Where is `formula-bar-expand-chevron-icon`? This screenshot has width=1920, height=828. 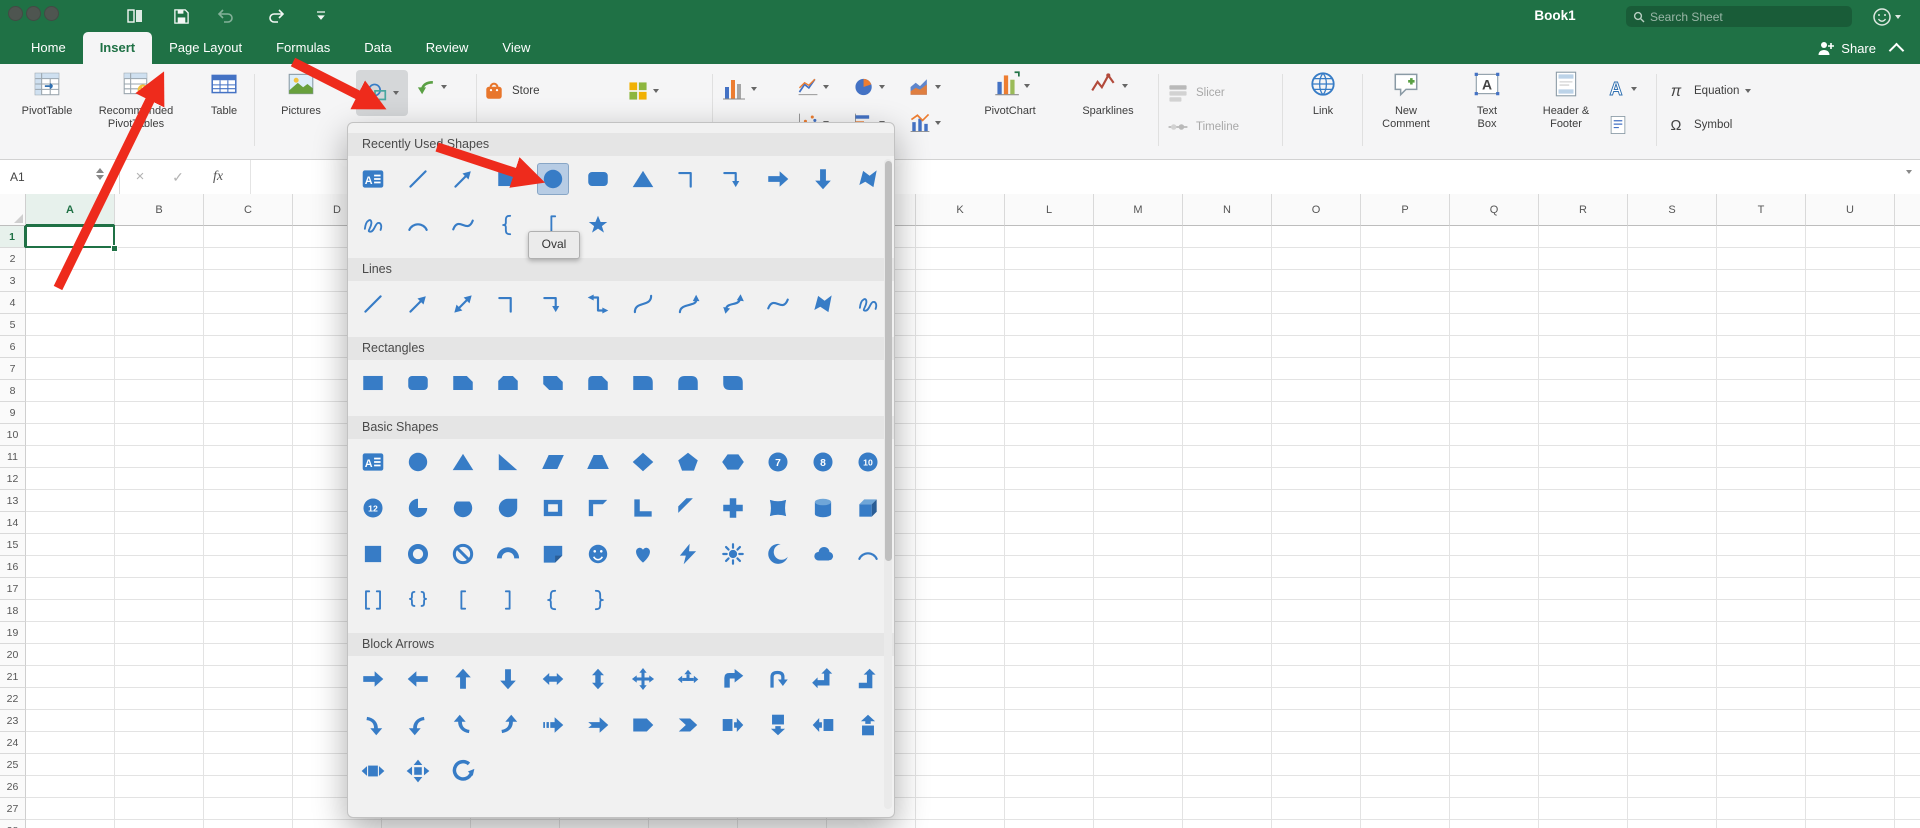 formula-bar-expand-chevron-icon is located at coordinates (1909, 179).